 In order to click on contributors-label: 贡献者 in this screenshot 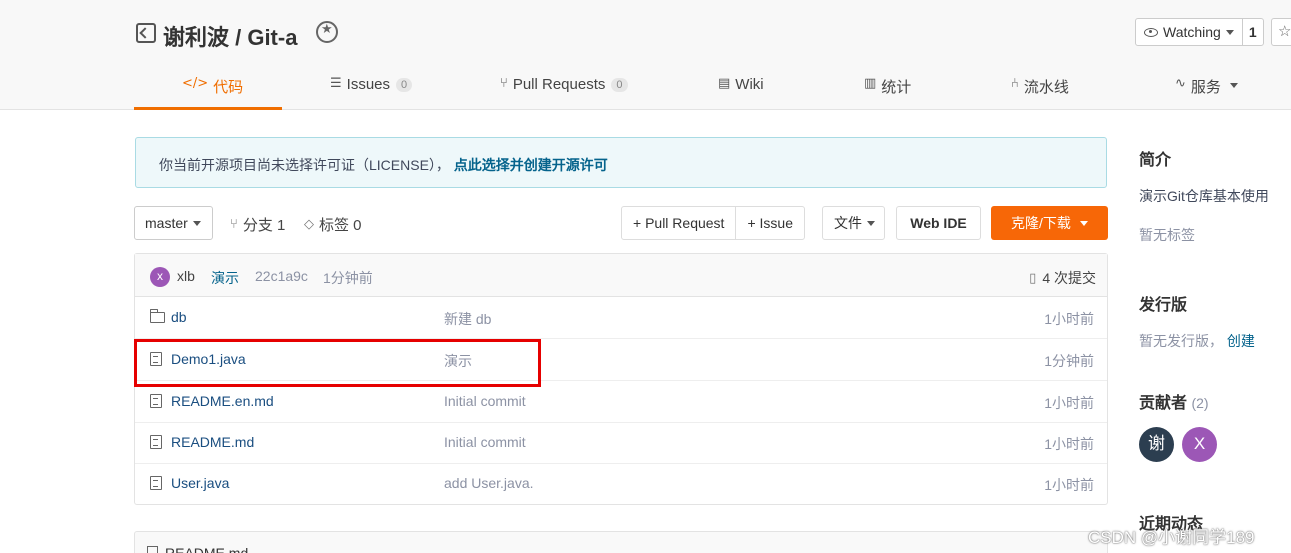, I will do `click(1163, 403)`.